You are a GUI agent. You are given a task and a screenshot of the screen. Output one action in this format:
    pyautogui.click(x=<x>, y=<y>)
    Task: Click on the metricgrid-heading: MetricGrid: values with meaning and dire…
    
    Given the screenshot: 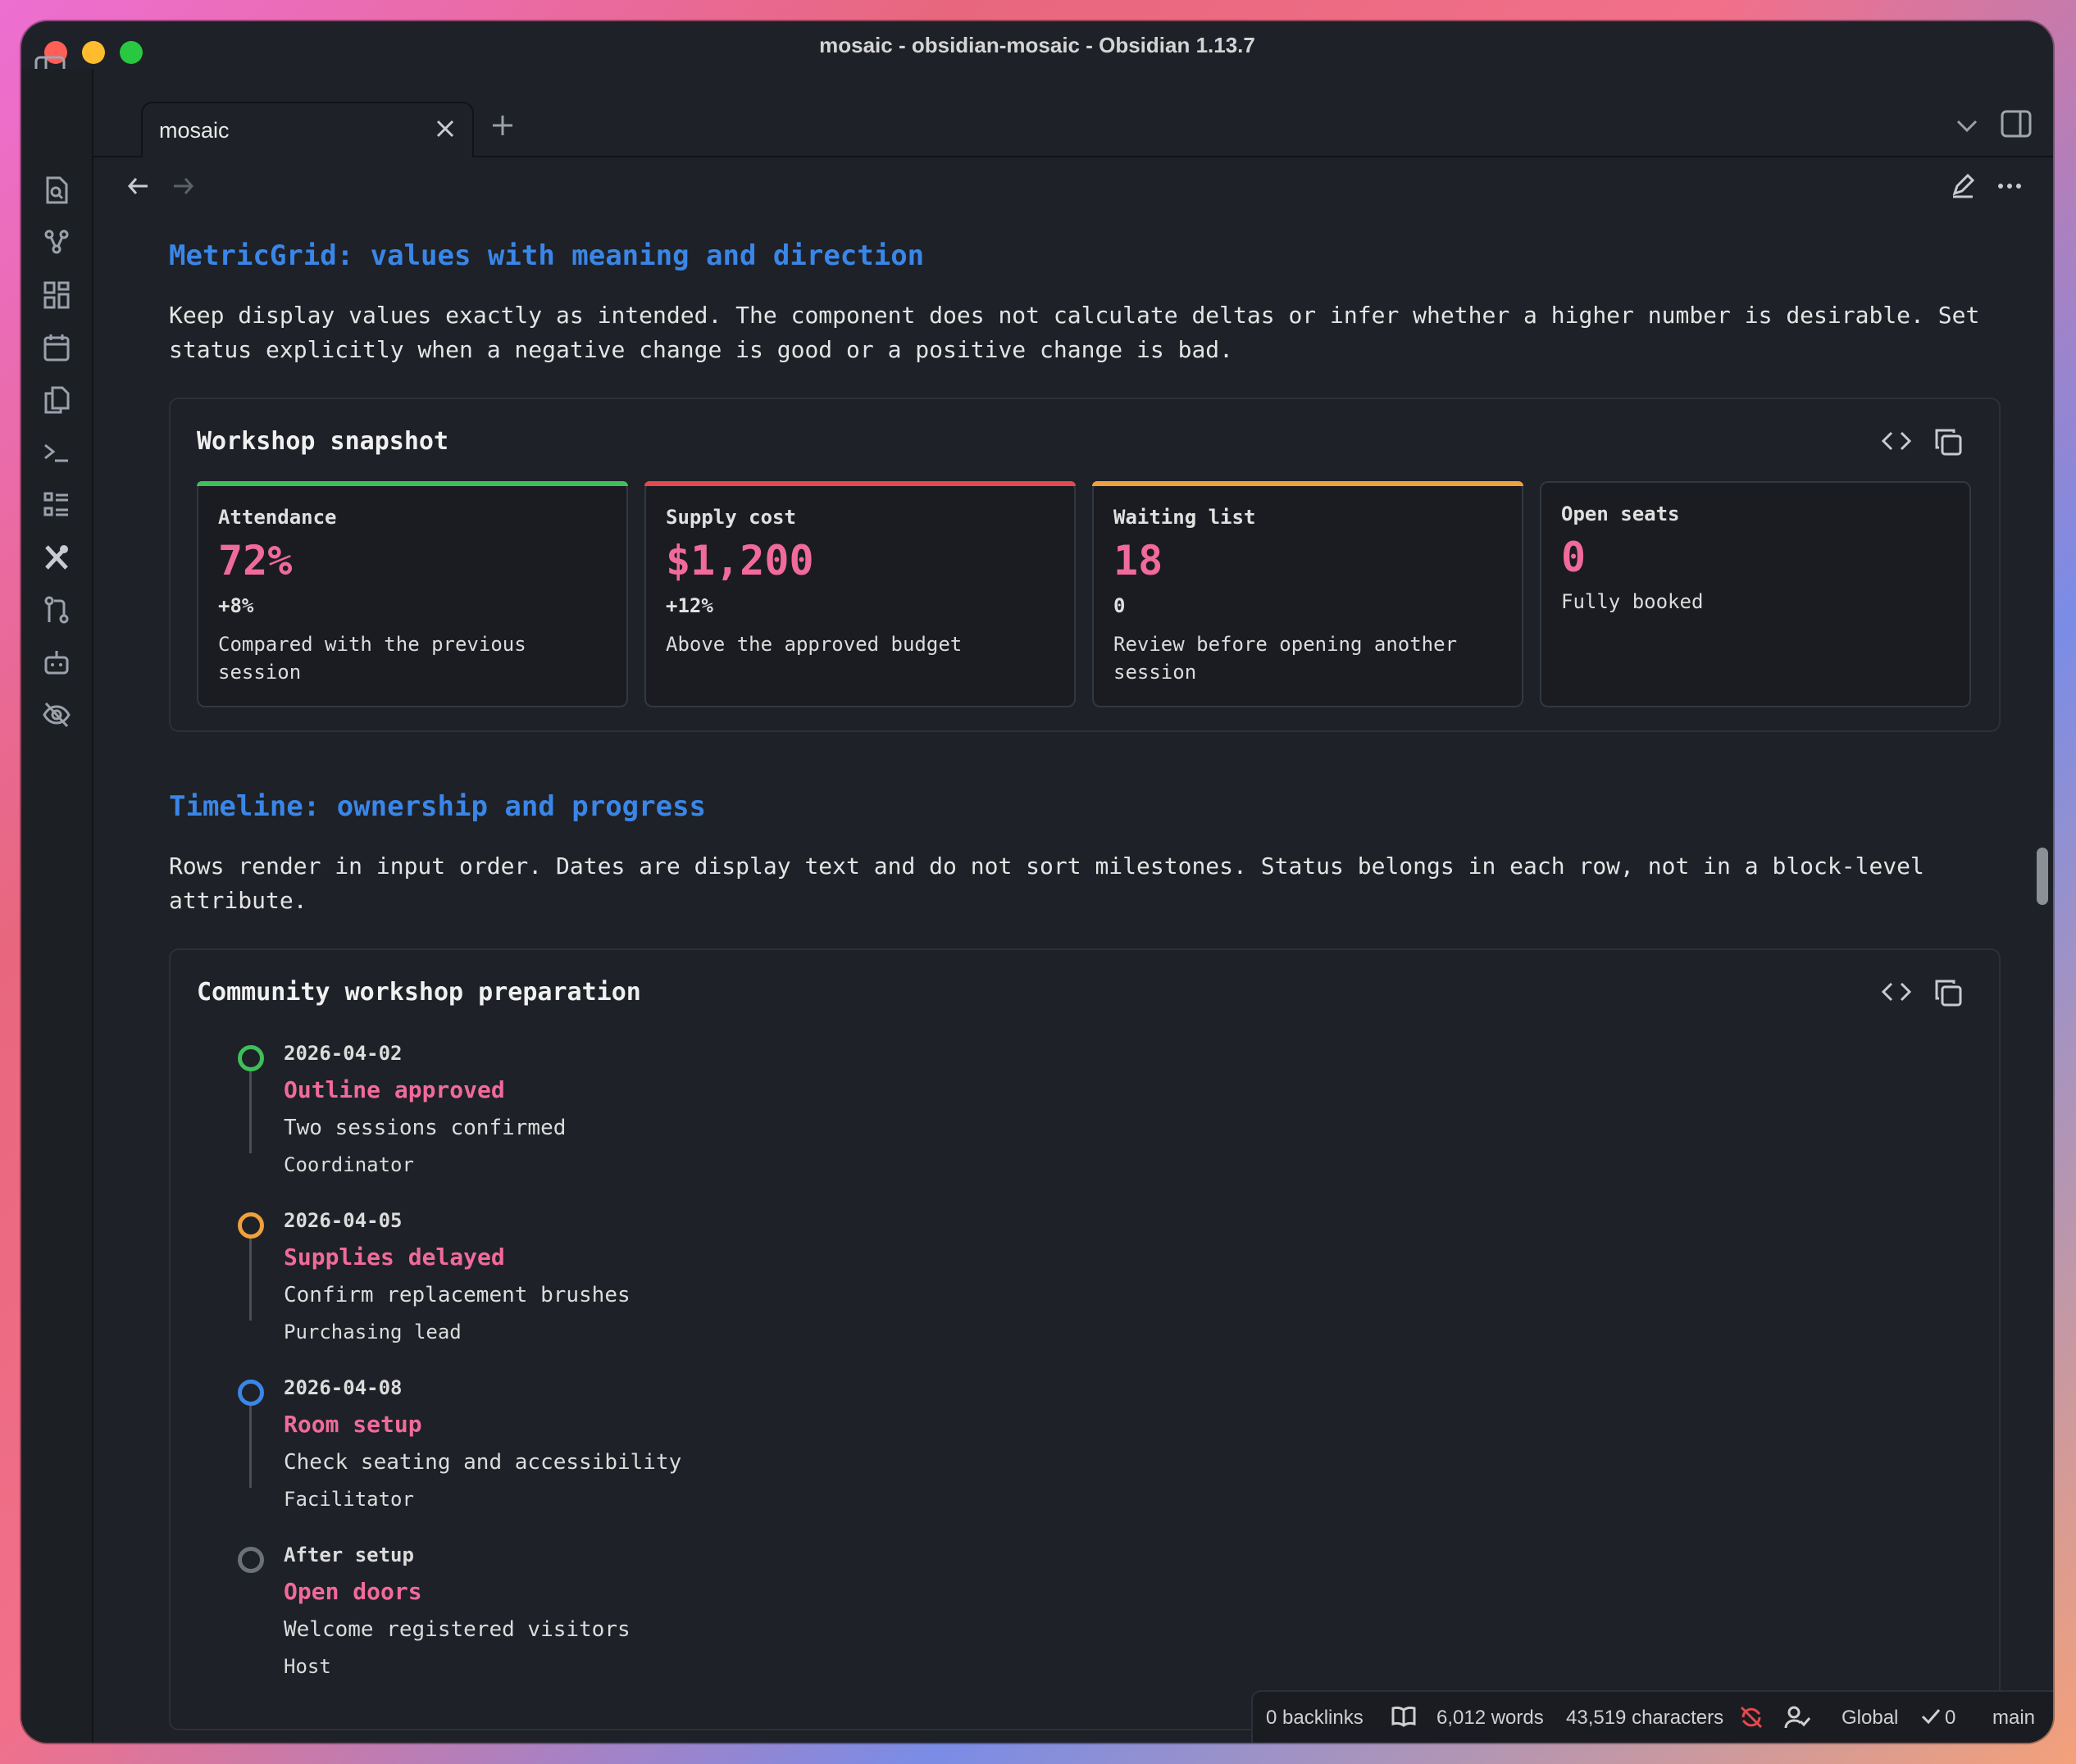 What is the action you would take?
    pyautogui.click(x=547, y=256)
    